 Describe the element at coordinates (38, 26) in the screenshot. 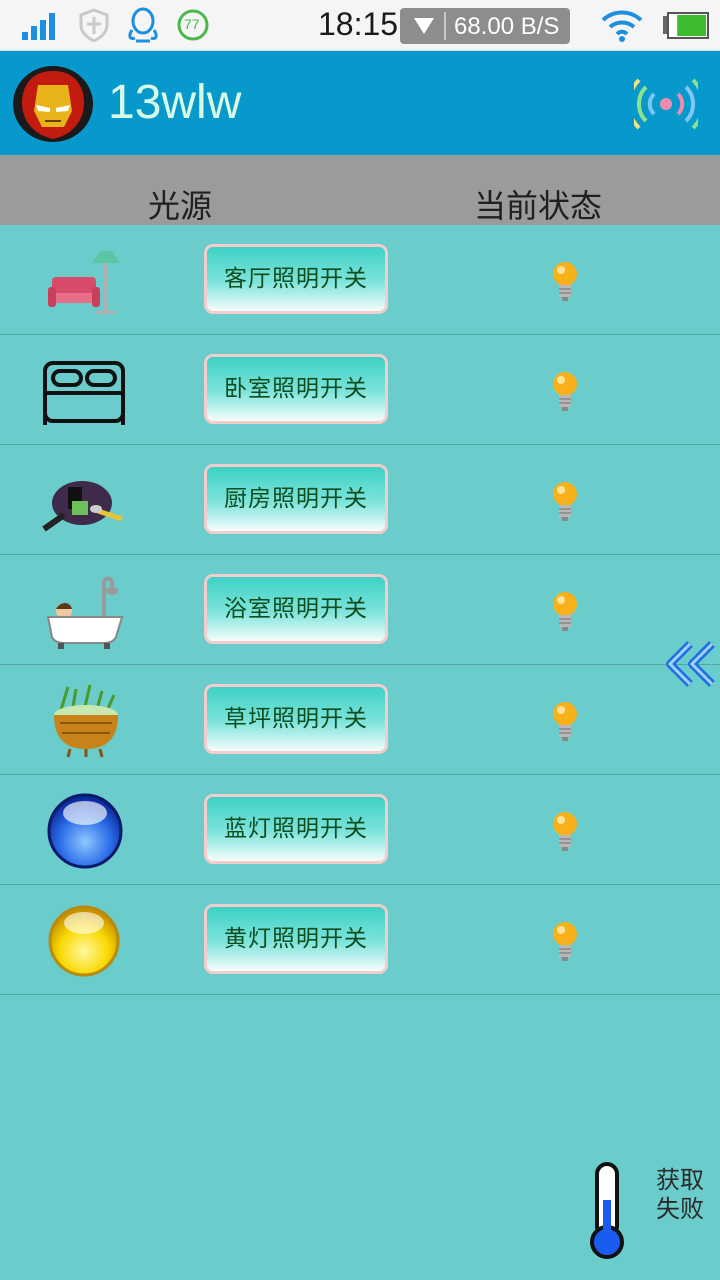

I see `signal-icon` at that location.